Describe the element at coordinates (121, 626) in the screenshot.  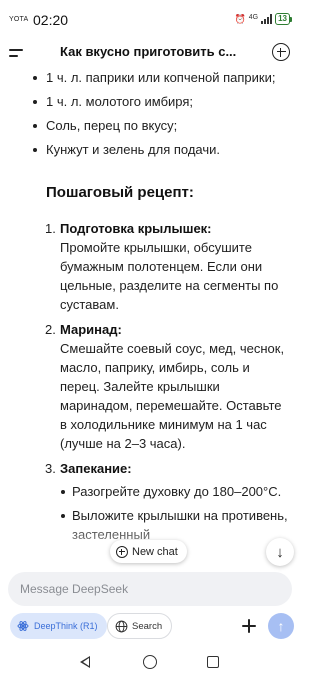
I see `globe-icon` at that location.